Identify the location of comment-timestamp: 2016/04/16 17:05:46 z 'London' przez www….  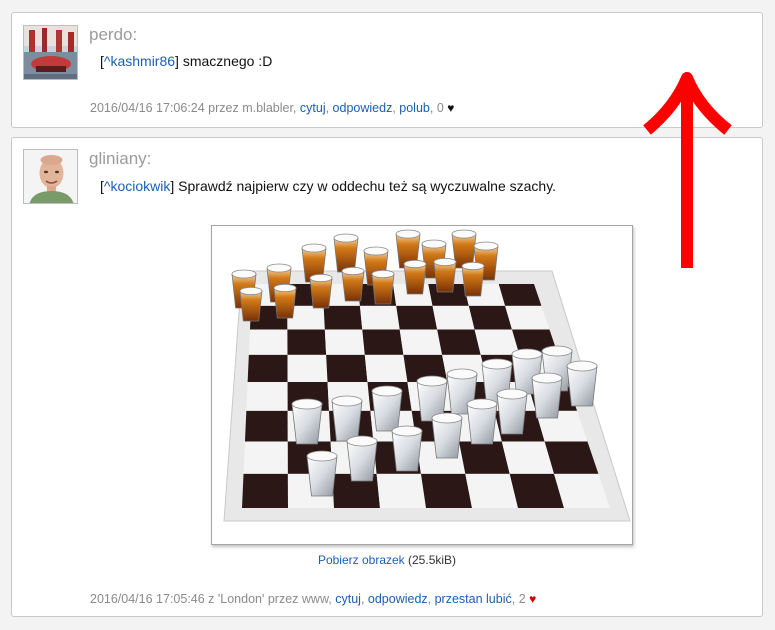
(211, 599).